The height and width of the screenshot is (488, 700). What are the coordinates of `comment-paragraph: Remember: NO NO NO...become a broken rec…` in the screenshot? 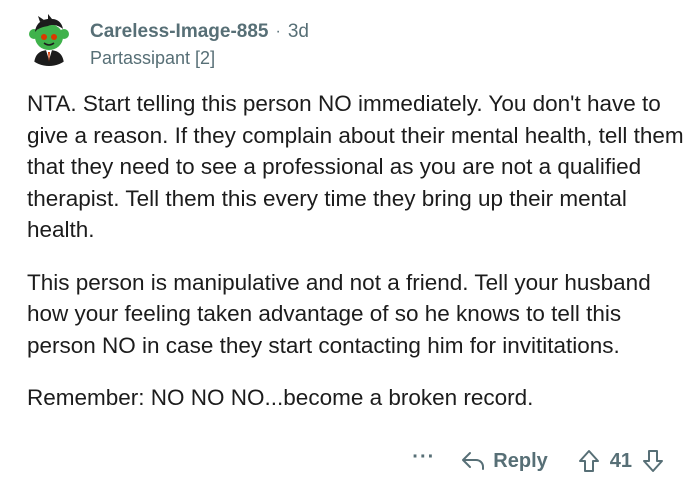 It's located at (280, 397).